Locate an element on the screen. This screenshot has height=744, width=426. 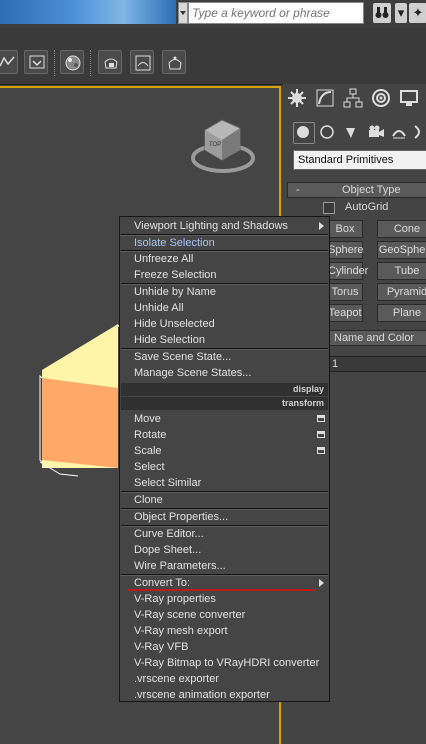
menu-item-rotate: Rotate is located at coordinates (150, 435).